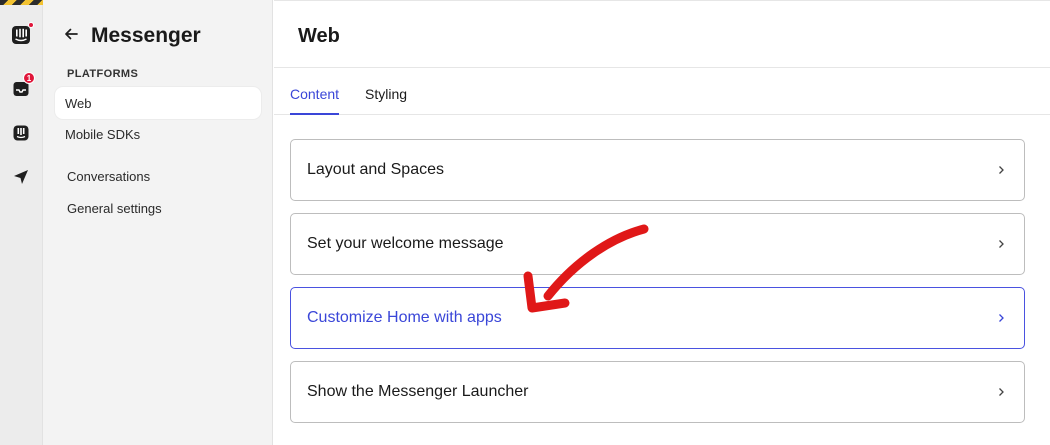  What do you see at coordinates (386, 100) in the screenshot?
I see `tab-styling: Styling` at bounding box center [386, 100].